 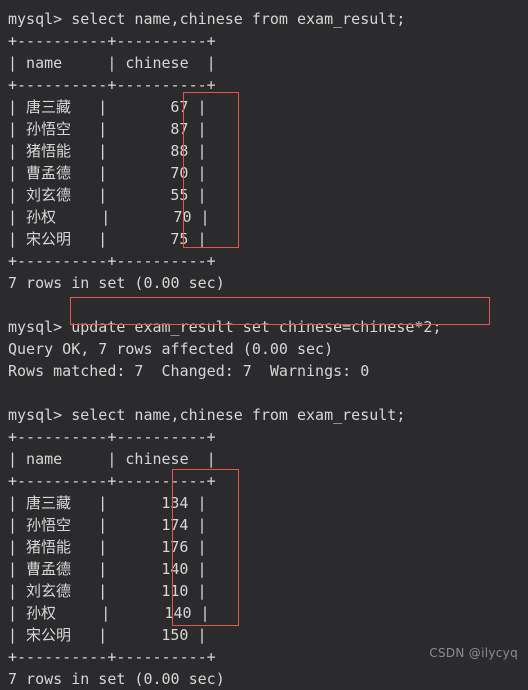 I want to click on table-row: | 猪悟能 | 176 |, so click(x=107, y=547).